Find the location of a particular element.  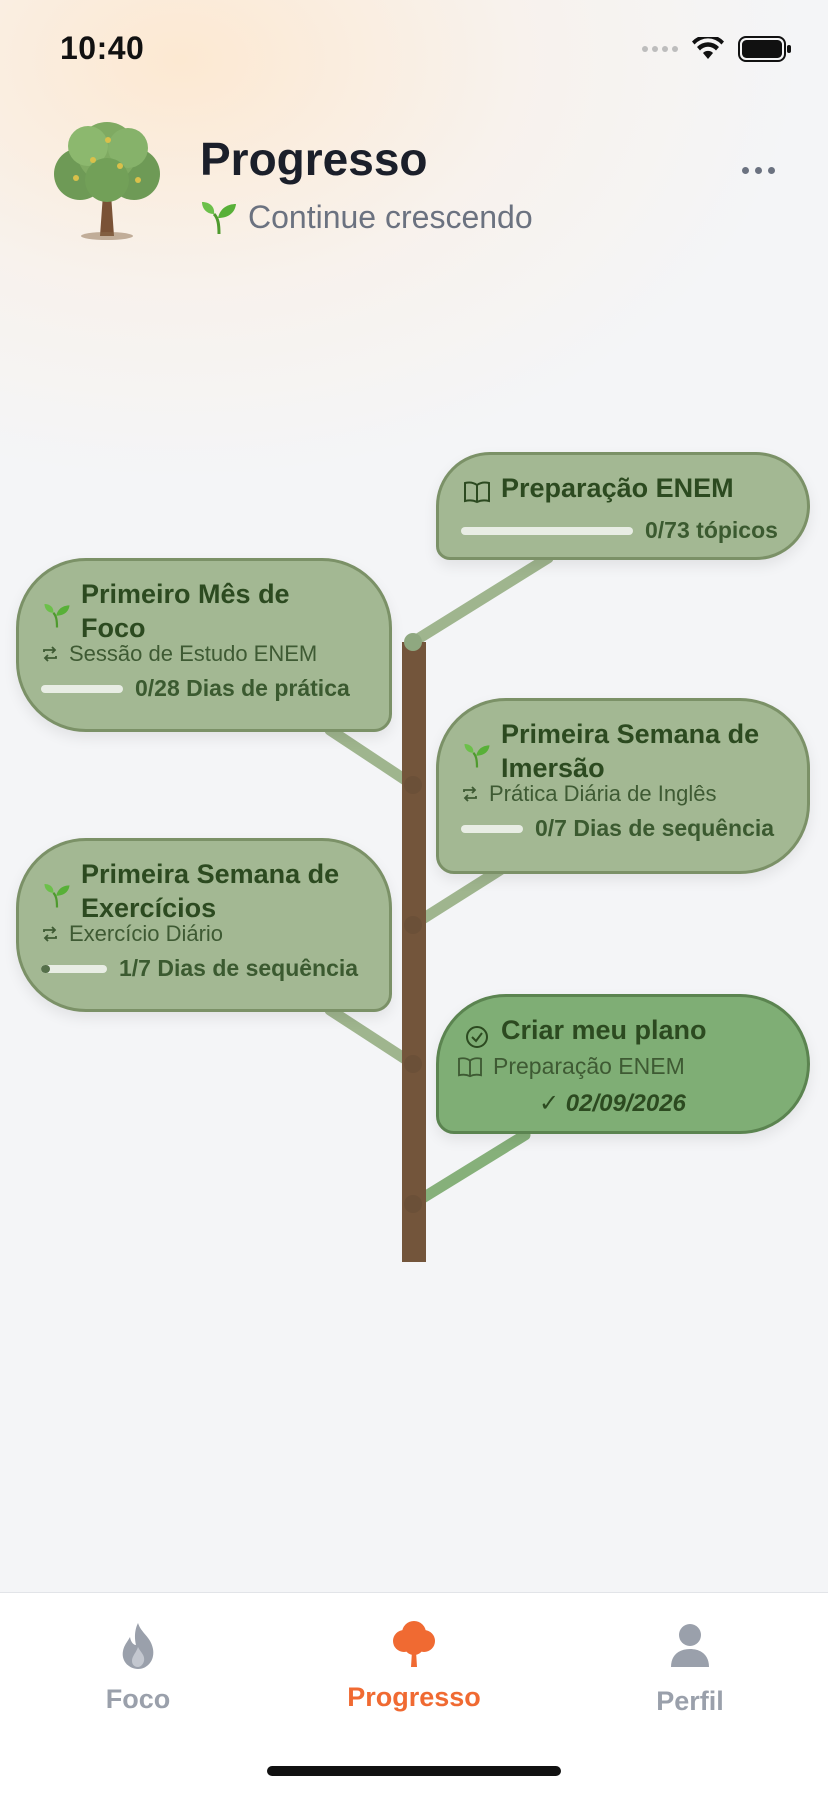

milestone-progress: 1/7 Dias de sequência is located at coordinates (199, 968).